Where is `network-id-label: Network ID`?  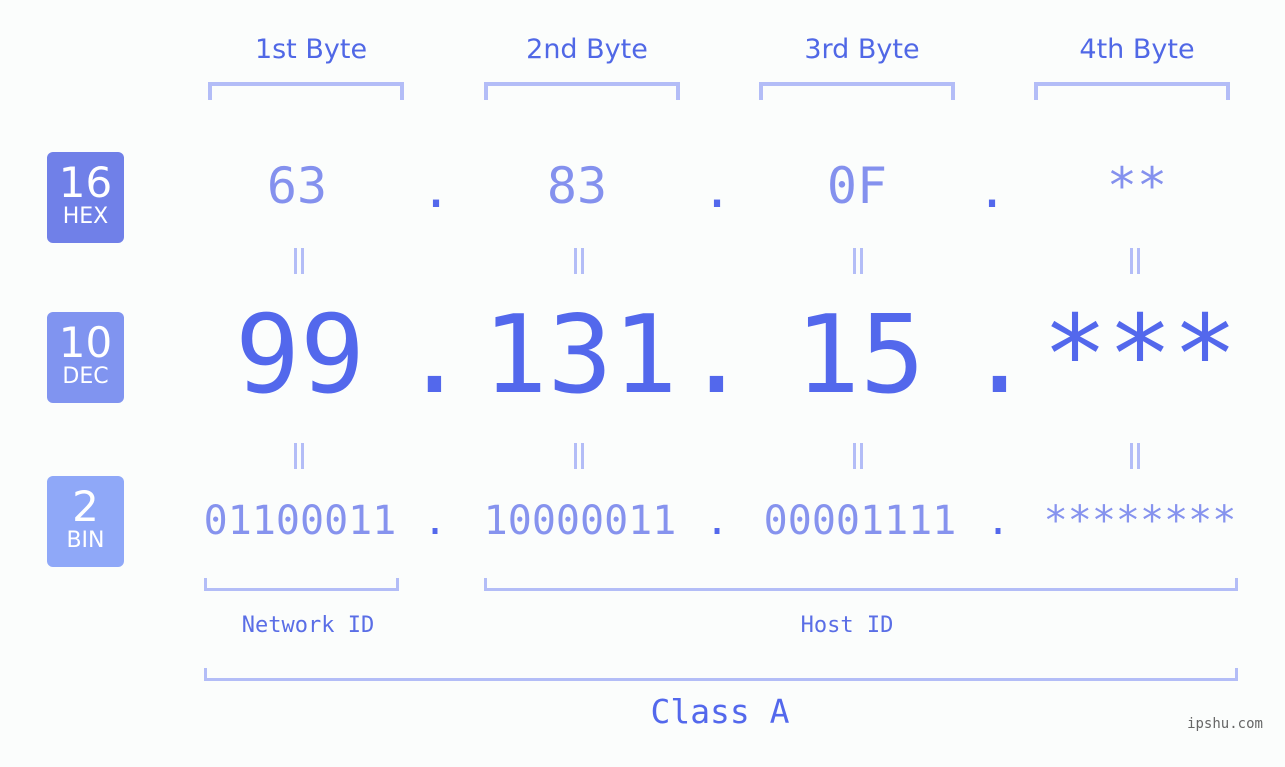
network-id-label: Network ID is located at coordinates (308, 625).